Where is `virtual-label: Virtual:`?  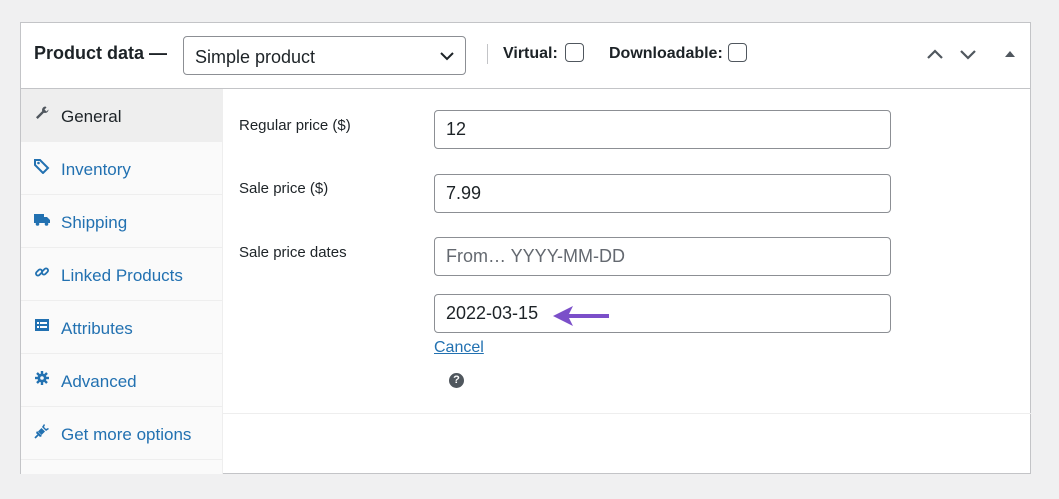 virtual-label: Virtual: is located at coordinates (530, 53).